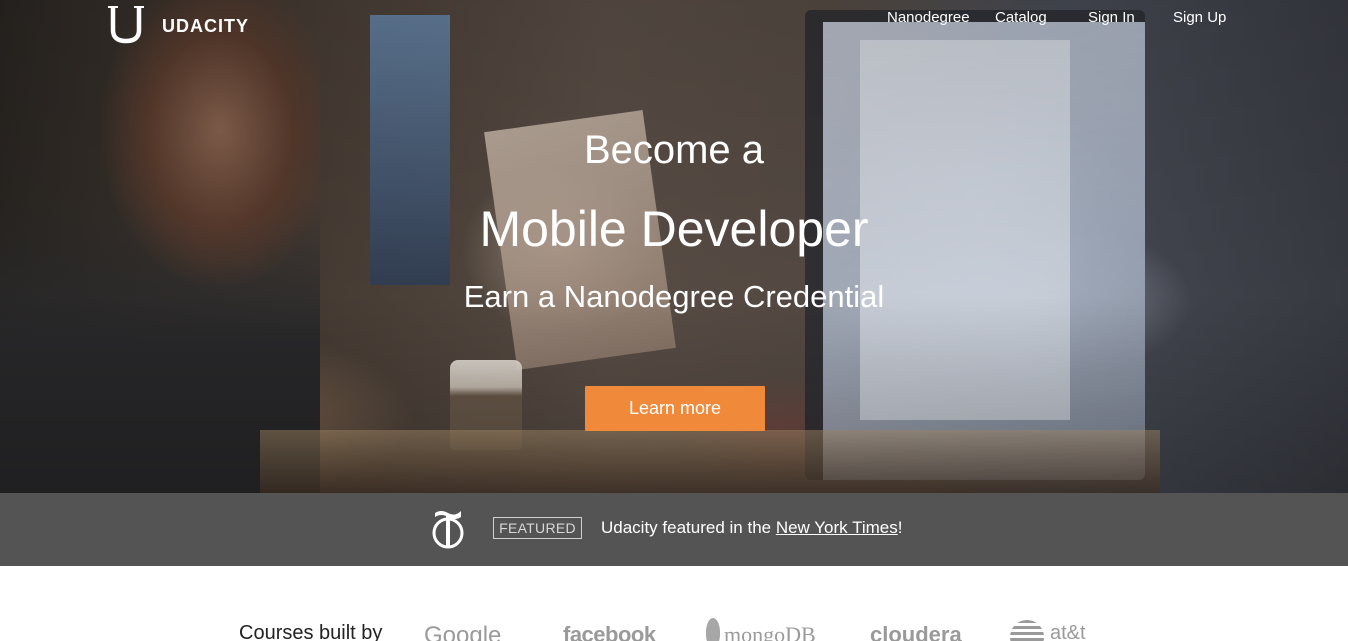 Image resolution: width=1348 pixels, height=641 pixels. What do you see at coordinates (609, 631) in the screenshot?
I see `facebook-logo: facebook` at bounding box center [609, 631].